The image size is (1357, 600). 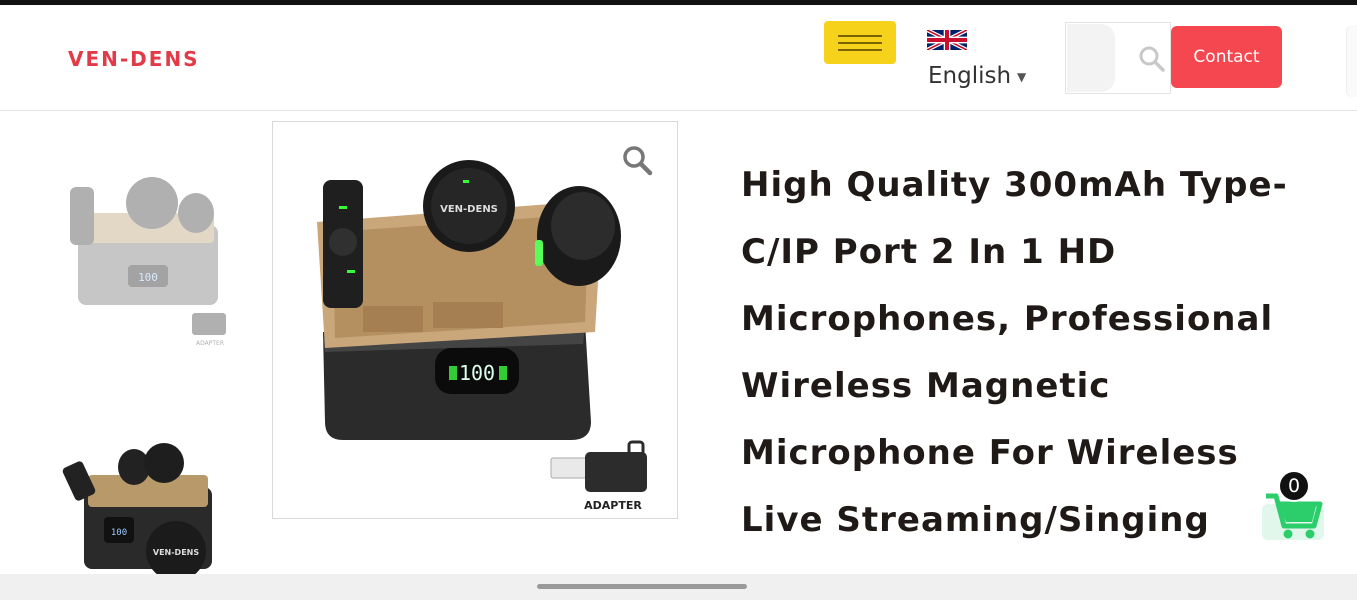 I want to click on contact-button: Contact, so click(x=1226, y=57).